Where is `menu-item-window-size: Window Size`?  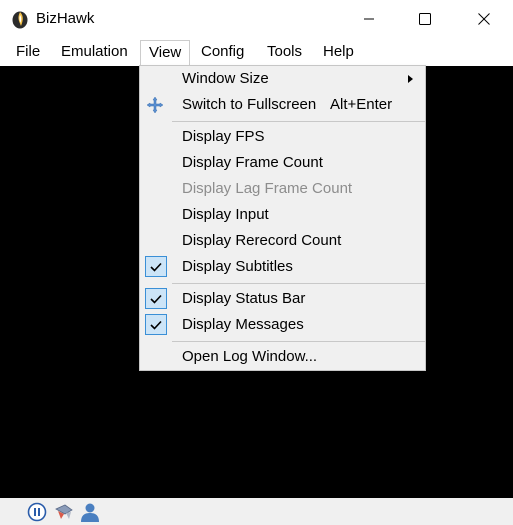
menu-item-window-size: Window Size is located at coordinates (282, 79).